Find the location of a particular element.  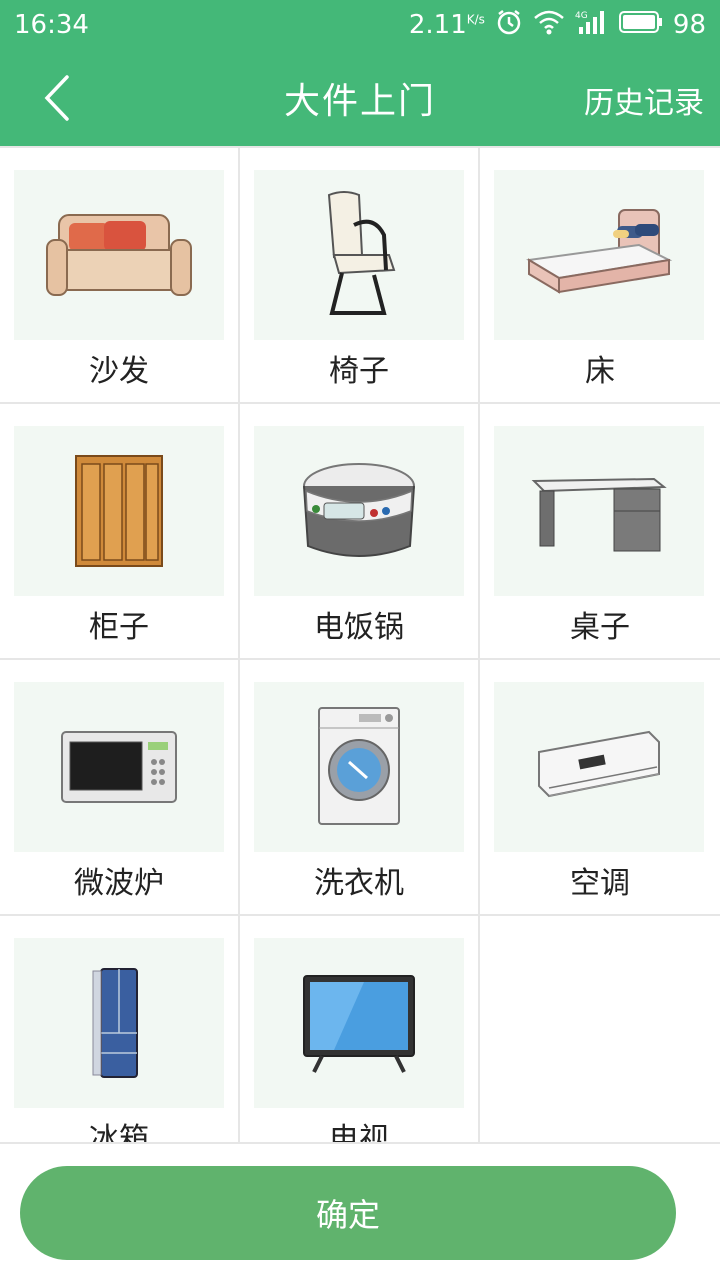

status-icons: 2.11K/s 4G 98 is located at coordinates (557, 25).